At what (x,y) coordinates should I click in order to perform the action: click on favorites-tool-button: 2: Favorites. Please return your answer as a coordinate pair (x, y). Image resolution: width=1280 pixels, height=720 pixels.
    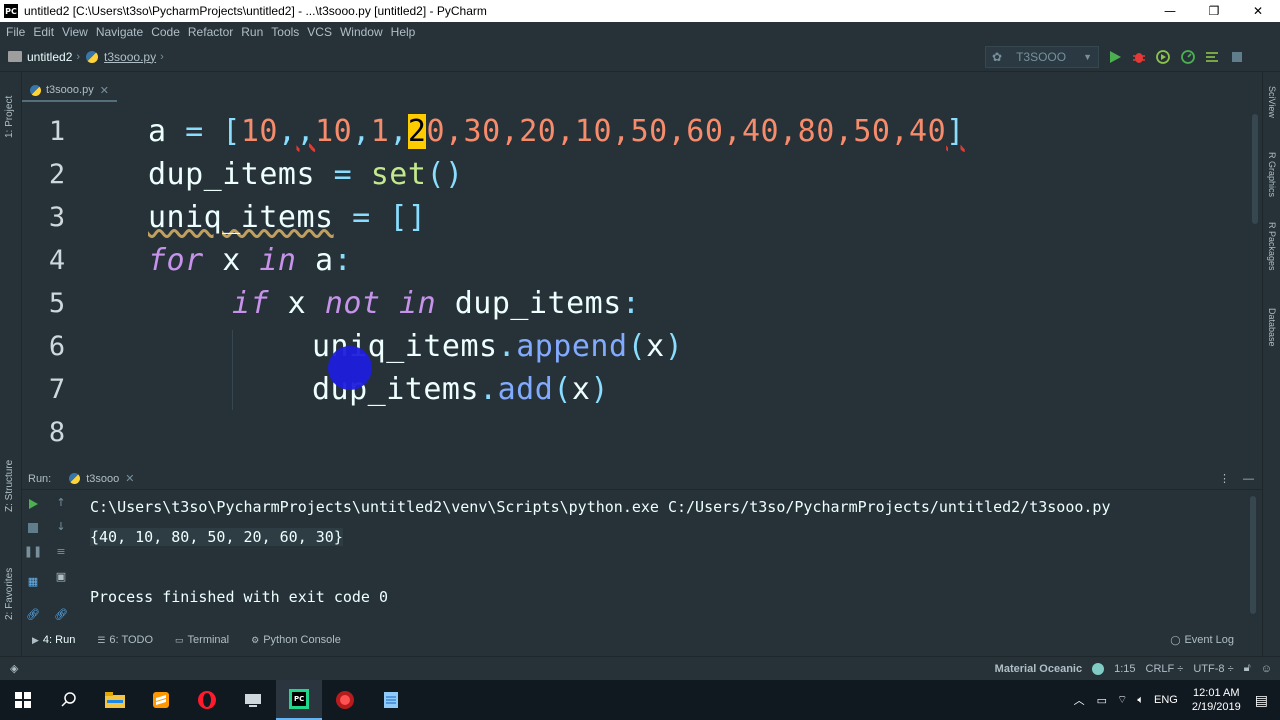
    Looking at the image, I should click on (9, 594).